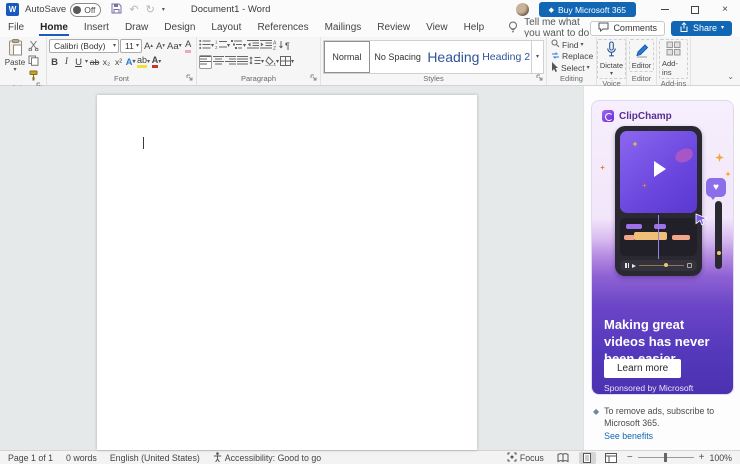 The height and width of the screenshot is (464, 740). I want to click on shading-button: ▾, so click(272, 62).